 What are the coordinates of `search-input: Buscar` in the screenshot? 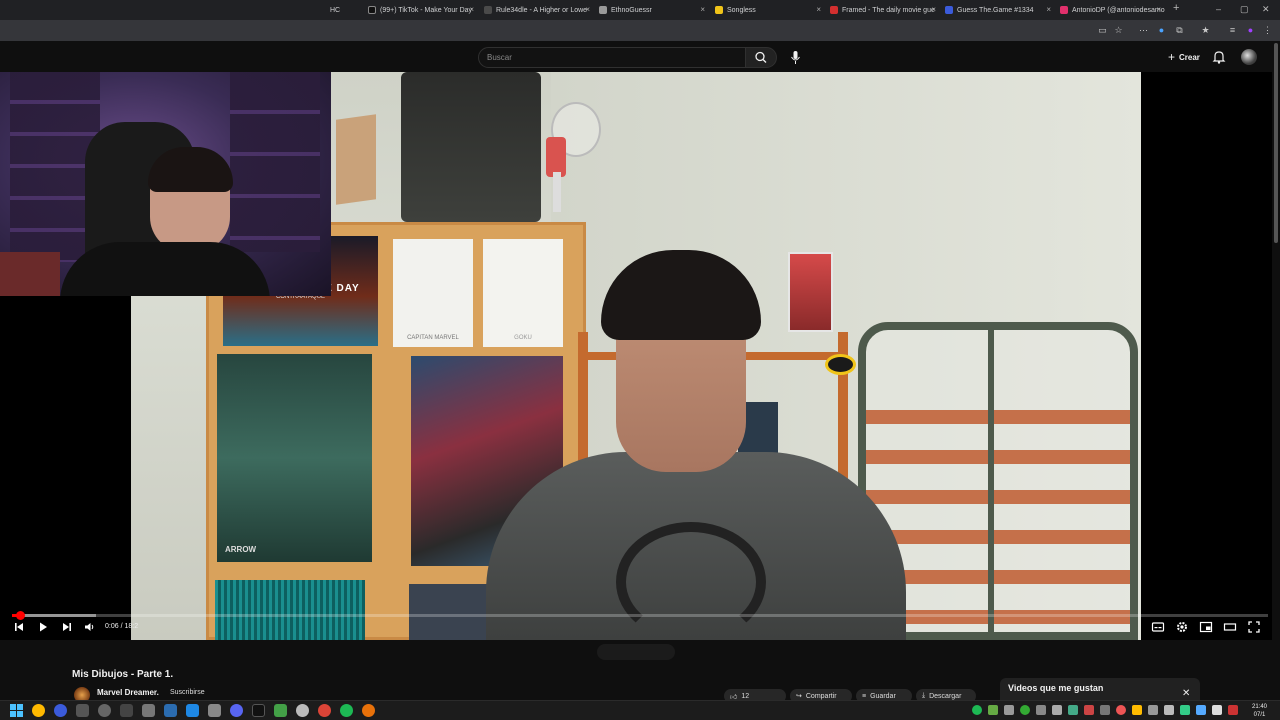 It's located at (612, 57).